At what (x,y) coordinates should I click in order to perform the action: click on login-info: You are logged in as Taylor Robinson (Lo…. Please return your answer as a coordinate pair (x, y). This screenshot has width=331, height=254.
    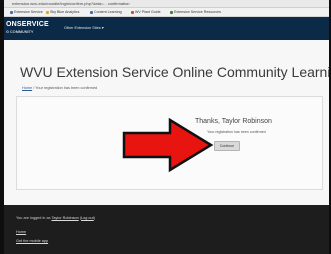
    Looking at the image, I should click on (55, 218).